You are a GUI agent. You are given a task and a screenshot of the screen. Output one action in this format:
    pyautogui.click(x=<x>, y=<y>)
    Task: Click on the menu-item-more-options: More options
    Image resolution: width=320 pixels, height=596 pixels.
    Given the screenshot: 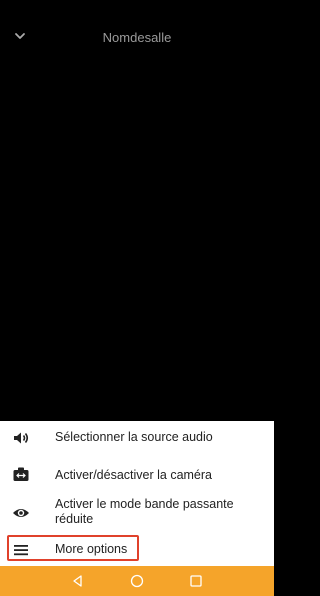 What is the action you would take?
    pyautogui.click(x=137, y=550)
    